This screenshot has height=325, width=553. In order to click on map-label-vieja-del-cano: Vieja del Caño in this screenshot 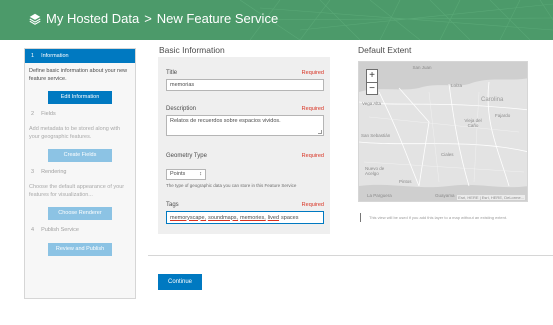, I will do `click(473, 123)`.